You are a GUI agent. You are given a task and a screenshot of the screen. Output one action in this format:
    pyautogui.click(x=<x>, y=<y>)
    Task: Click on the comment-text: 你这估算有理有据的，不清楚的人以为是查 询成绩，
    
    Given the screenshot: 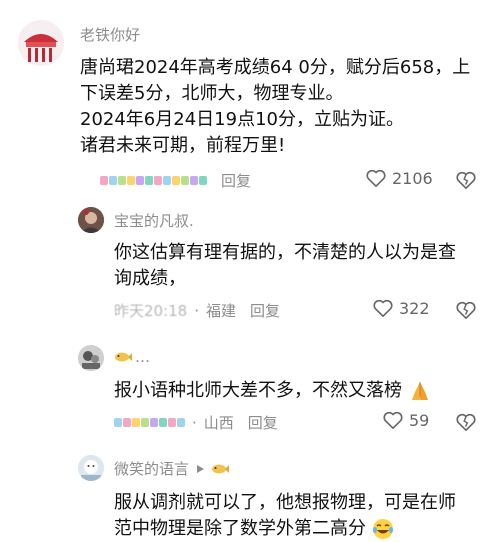 What is the action you would take?
    pyautogui.click(x=304, y=266)
    